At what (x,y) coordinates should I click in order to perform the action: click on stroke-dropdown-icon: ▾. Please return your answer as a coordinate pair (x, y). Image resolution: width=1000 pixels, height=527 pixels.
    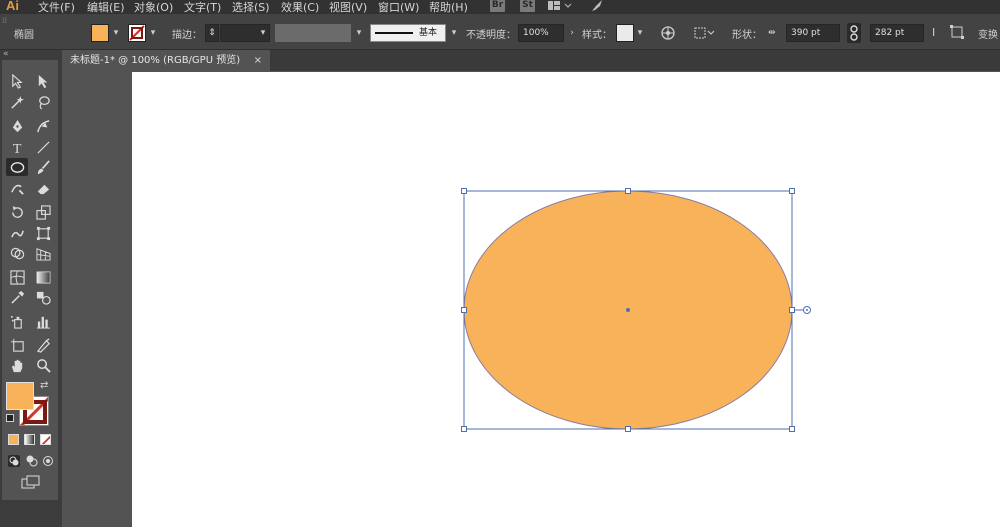
    Looking at the image, I should click on (153, 33).